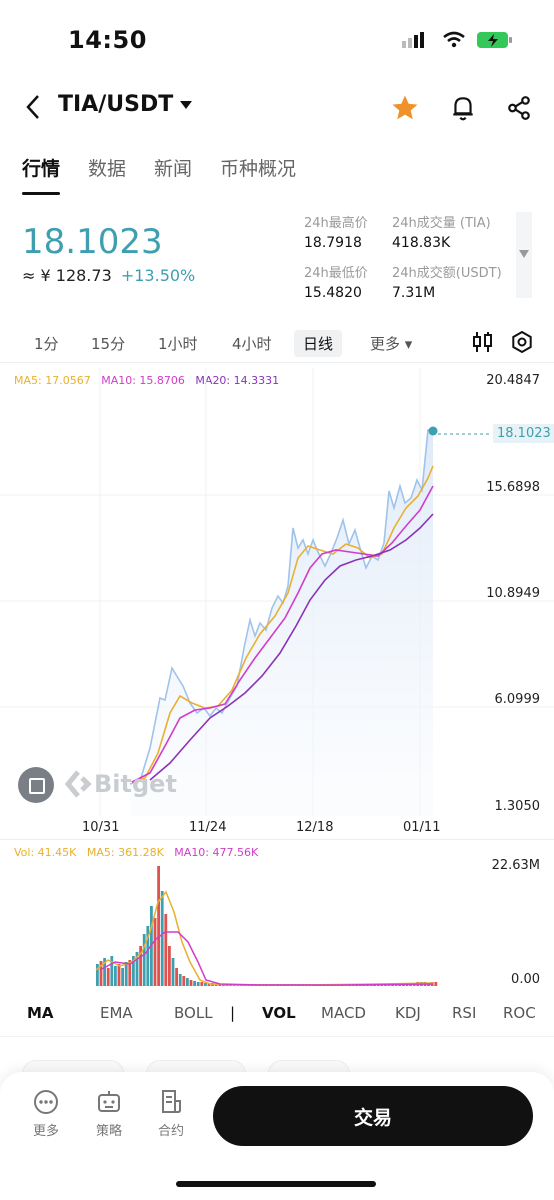 The width and height of the screenshot is (554, 1200). Describe the element at coordinates (171, 1113) in the screenshot. I see `contract-button: 合约` at that location.